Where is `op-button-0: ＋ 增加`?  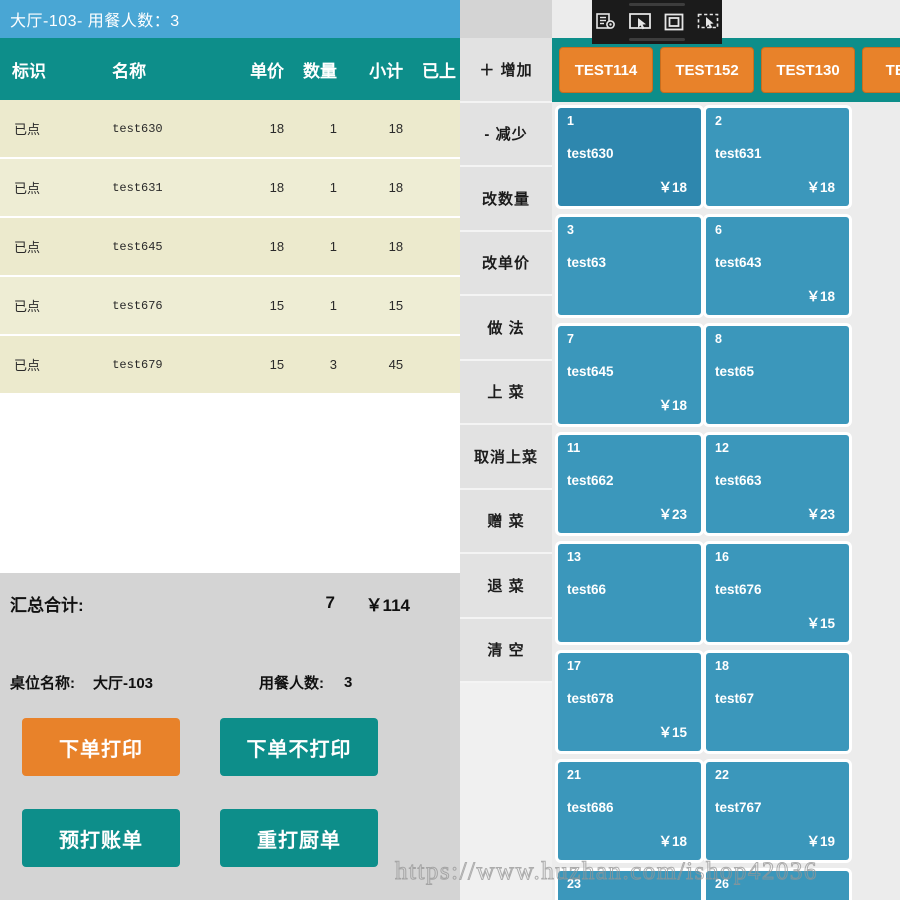 op-button-0: ＋ 增加 is located at coordinates (506, 70).